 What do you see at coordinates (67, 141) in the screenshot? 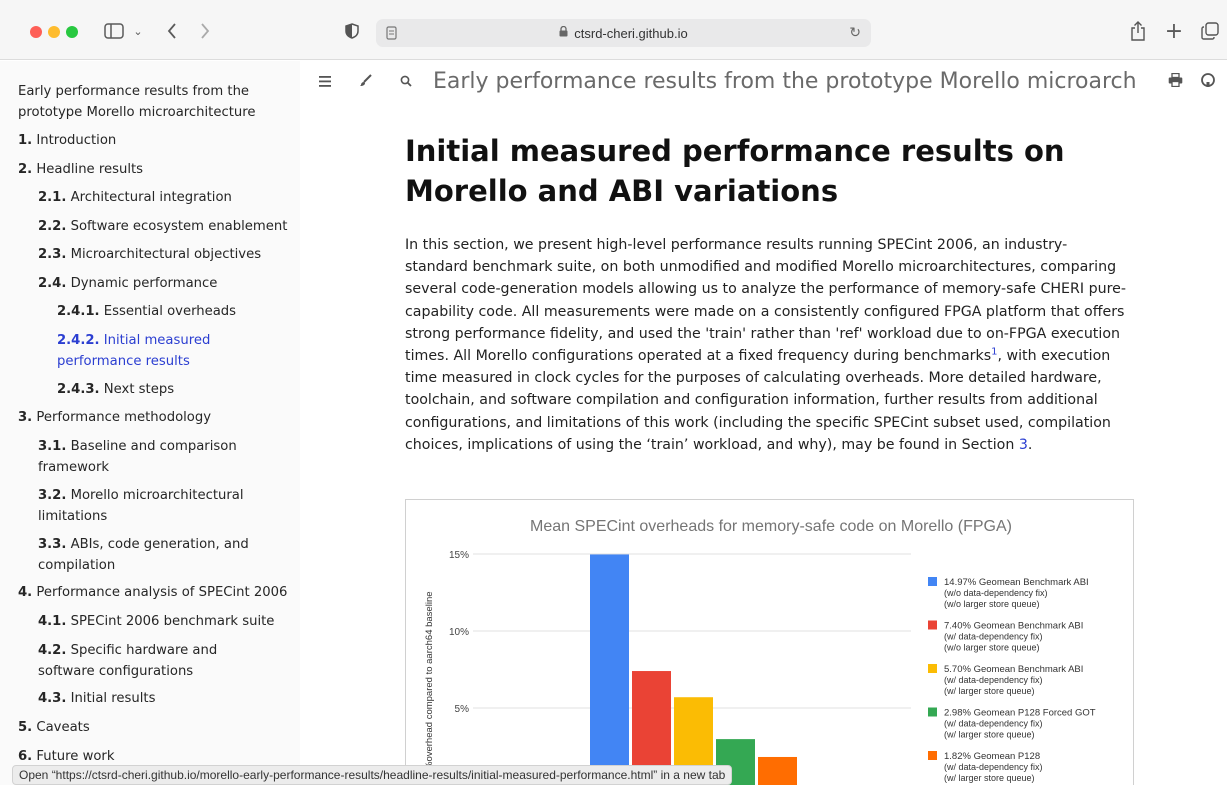
I see `toc-item-introduction: 1. Introduction` at bounding box center [67, 141].